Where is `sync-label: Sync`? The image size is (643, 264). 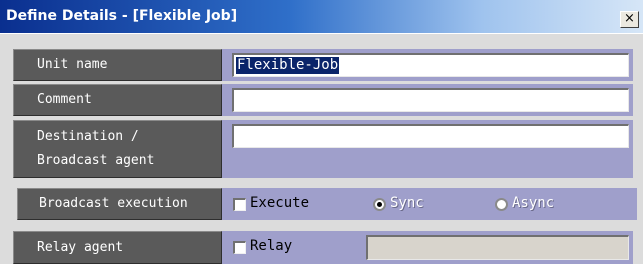
sync-label: Sync is located at coordinates (407, 203).